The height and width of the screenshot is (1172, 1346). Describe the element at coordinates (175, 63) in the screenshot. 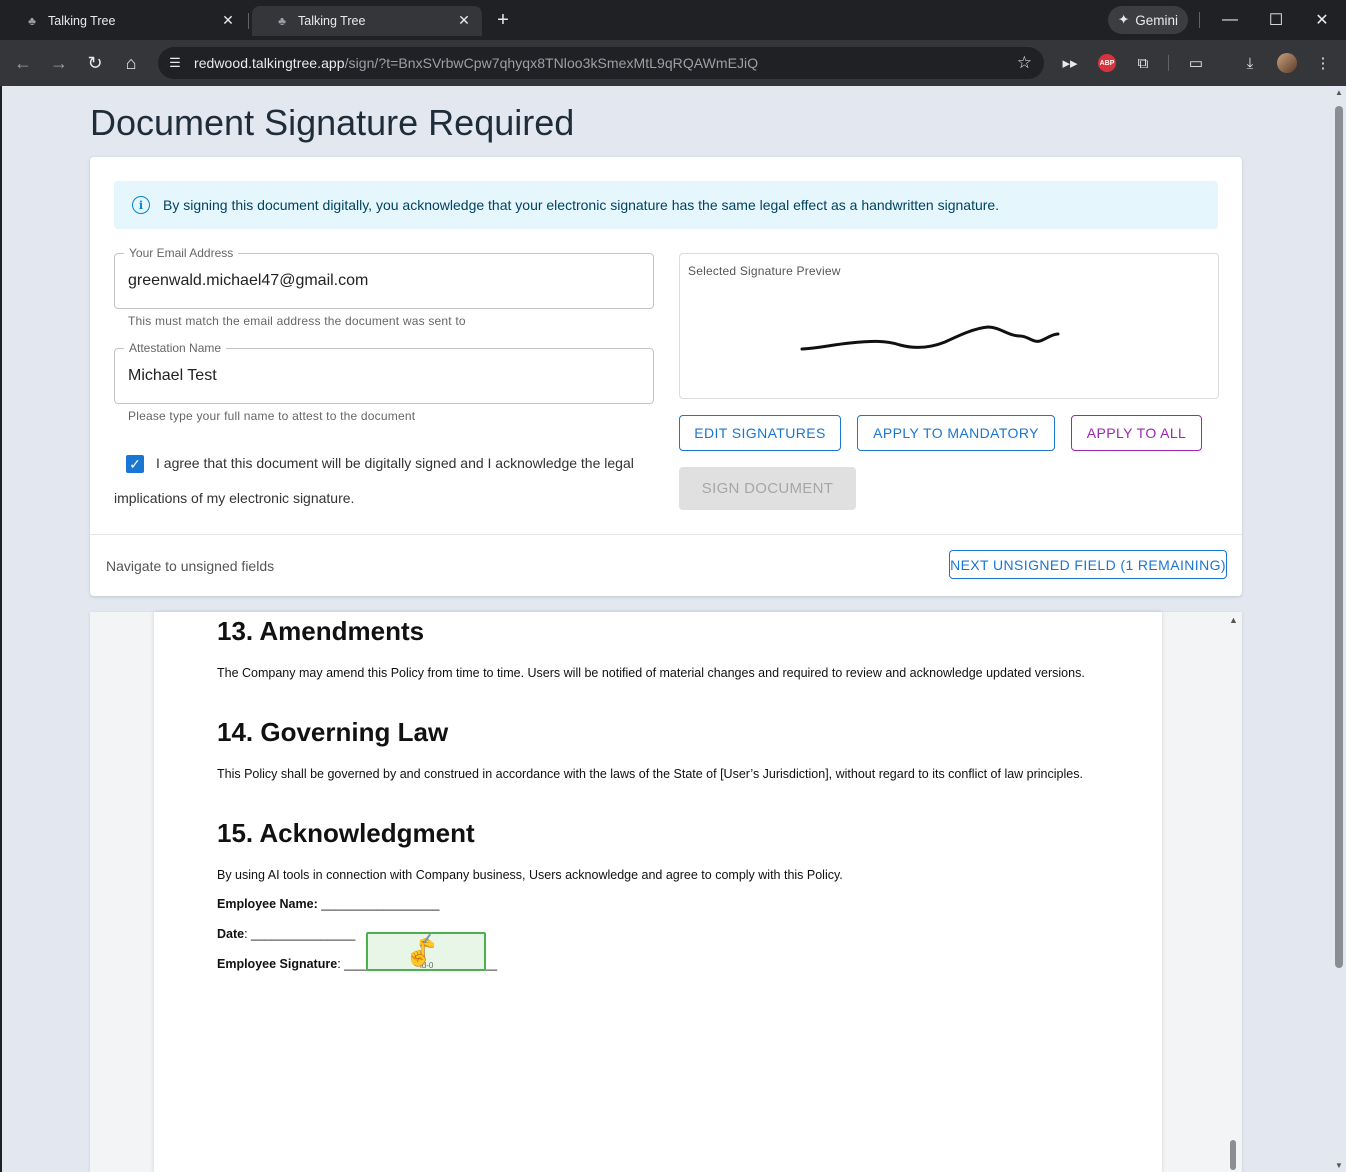

I see `site-info-icon: ☰` at that location.